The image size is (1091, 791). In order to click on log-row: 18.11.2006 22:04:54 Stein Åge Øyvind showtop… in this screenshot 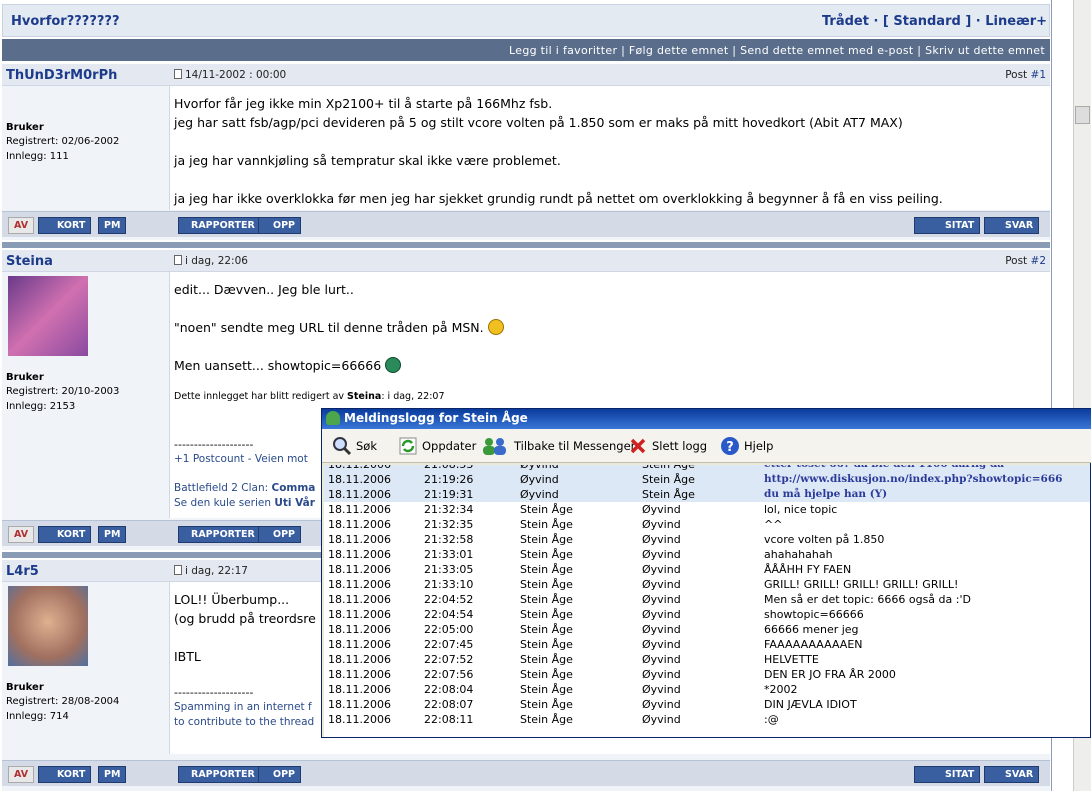, I will do `click(707, 614)`.